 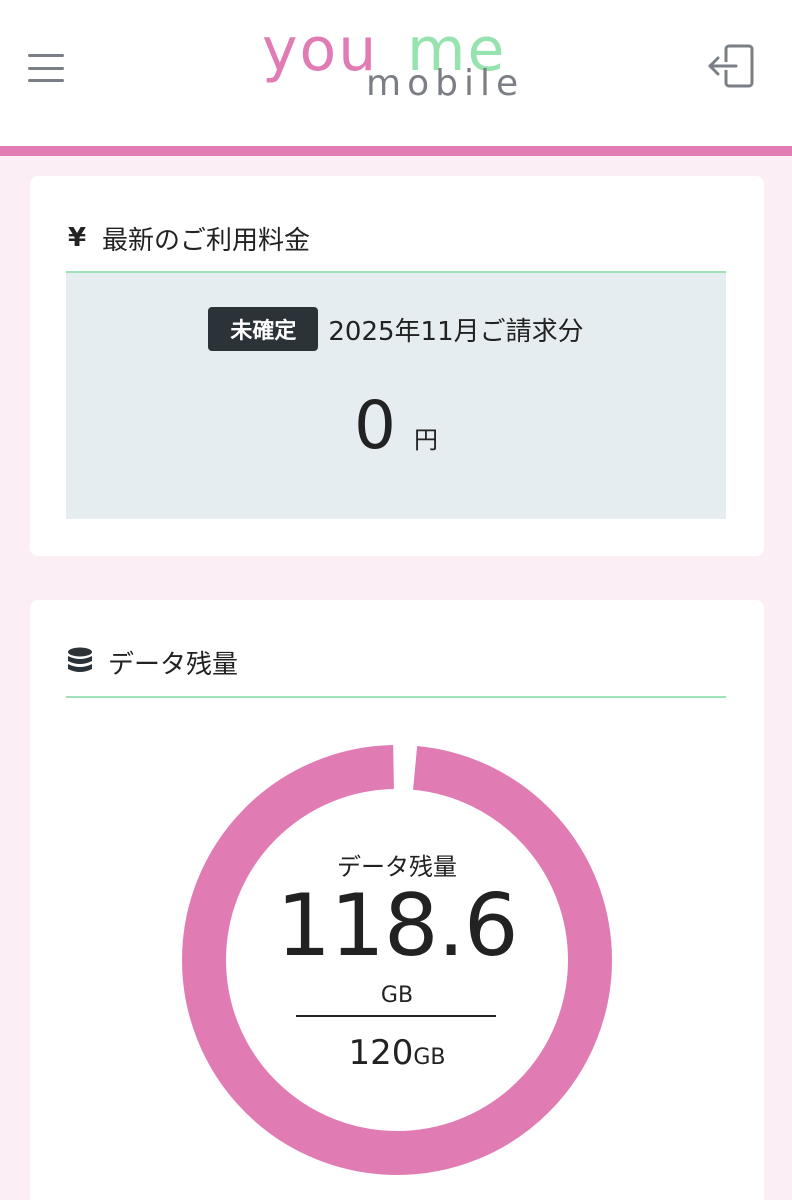 What do you see at coordinates (80, 659) in the screenshot?
I see `database-icon` at bounding box center [80, 659].